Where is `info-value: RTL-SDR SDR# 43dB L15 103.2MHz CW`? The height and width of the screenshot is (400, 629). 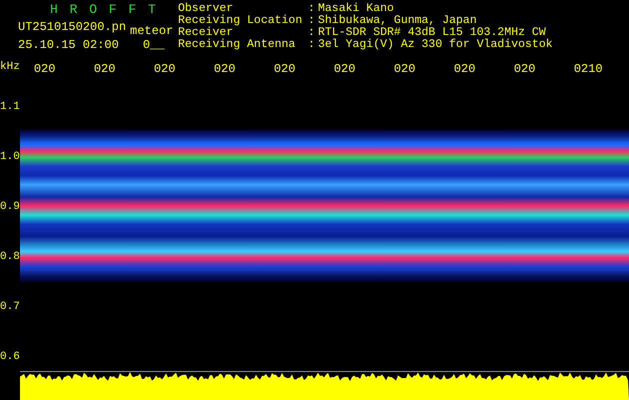
info-value: RTL-SDR SDR# 43dB L15 103.2MHz CW is located at coordinates (432, 33).